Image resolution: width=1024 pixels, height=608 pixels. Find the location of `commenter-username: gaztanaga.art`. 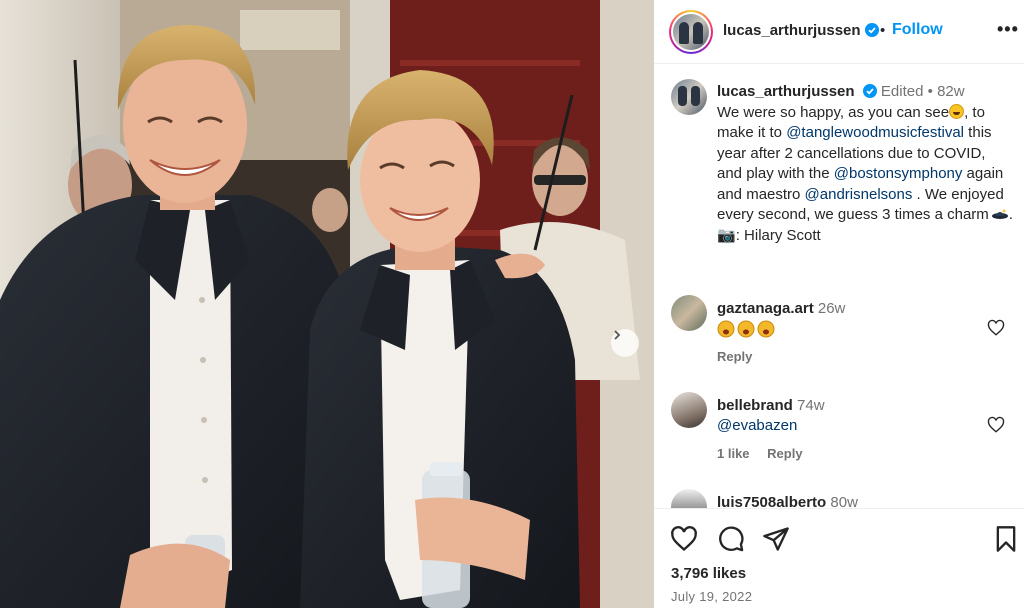

commenter-username: gaztanaga.art is located at coordinates (765, 308).